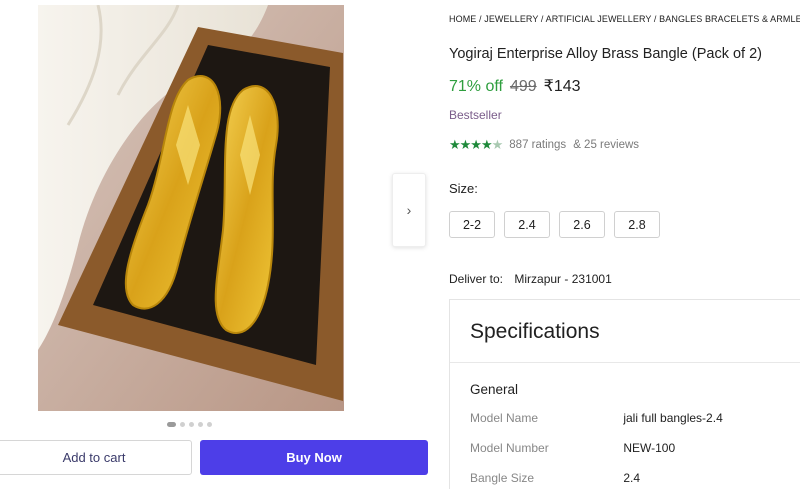 The width and height of the screenshot is (800, 489). I want to click on star-rating-icon: ★★★★★, so click(476, 144).